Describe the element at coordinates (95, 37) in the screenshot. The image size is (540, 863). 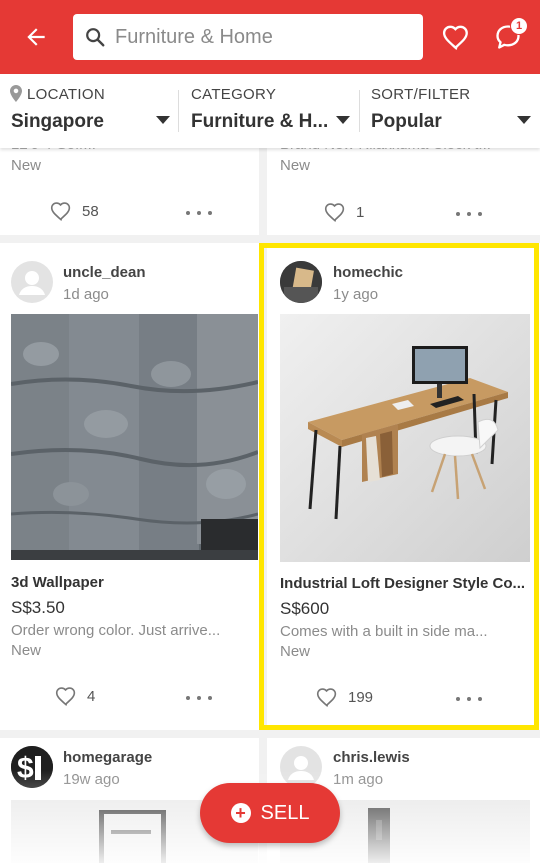
I see `search-icon` at that location.